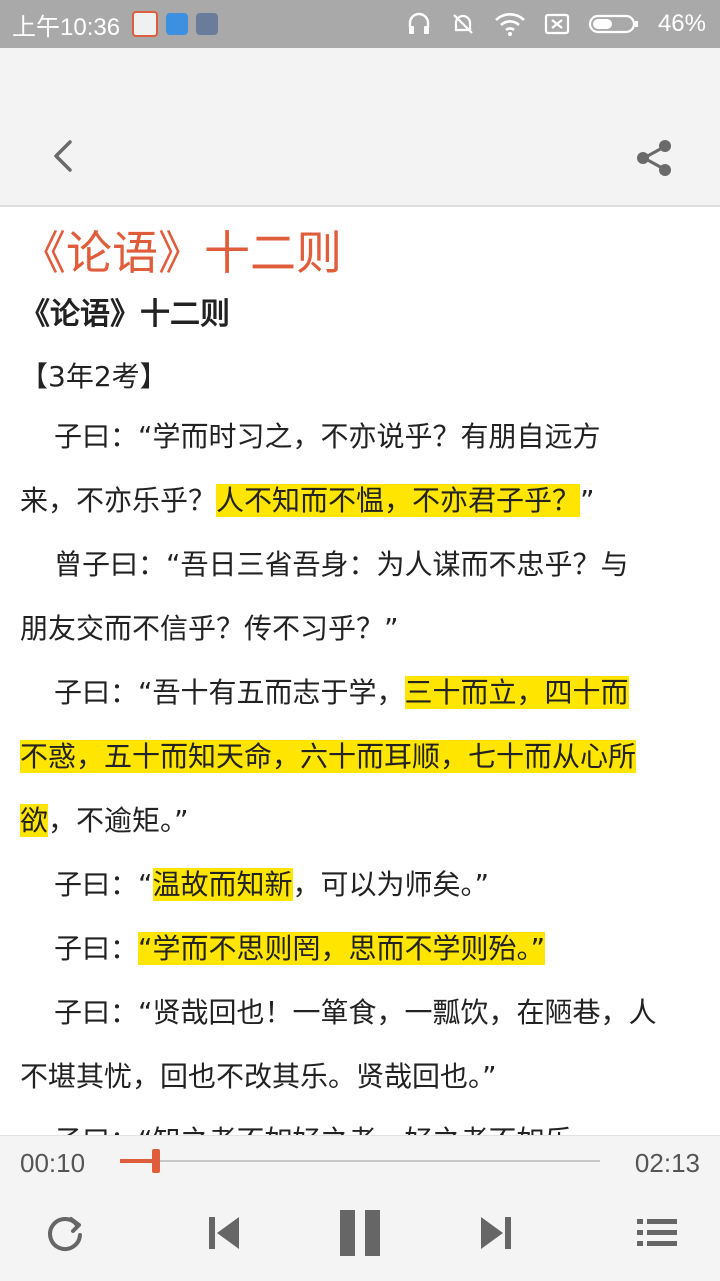 The height and width of the screenshot is (1281, 720). I want to click on highlighted-text: 三十而立，四十而, so click(516, 692).